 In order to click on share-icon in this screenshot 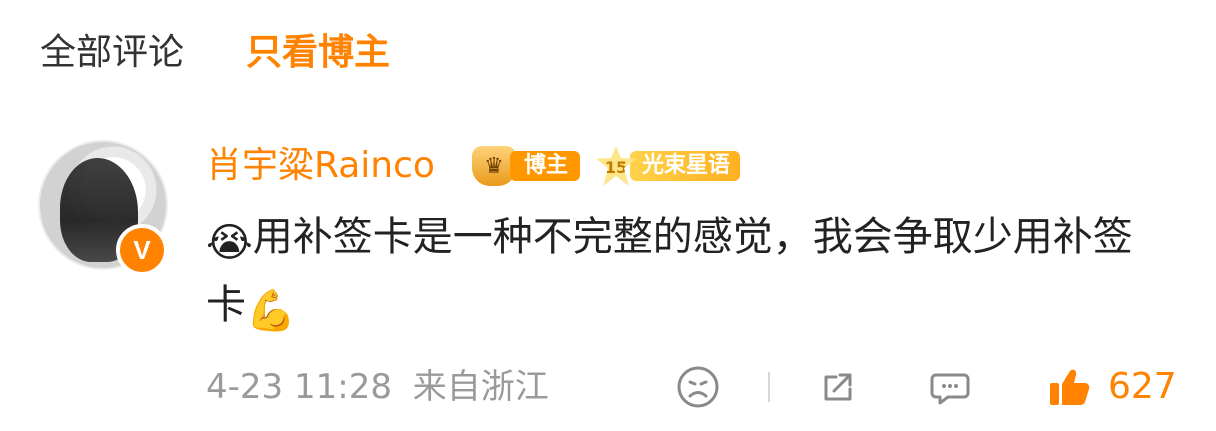, I will do `click(838, 387)`.